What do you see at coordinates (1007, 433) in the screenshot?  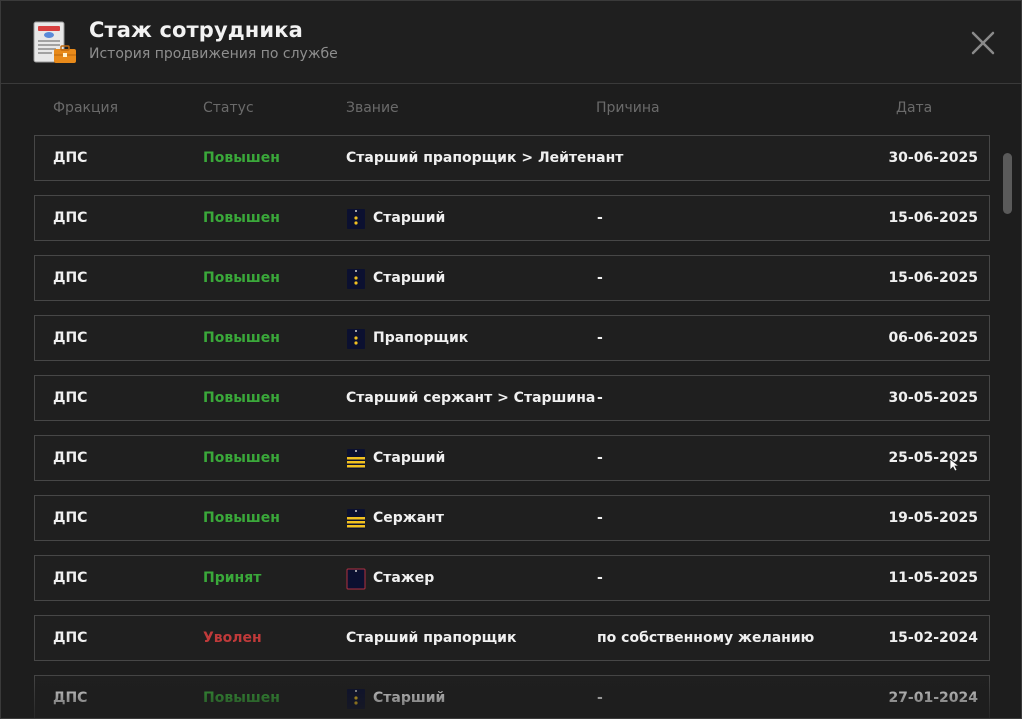 I see `scrollbar` at bounding box center [1007, 433].